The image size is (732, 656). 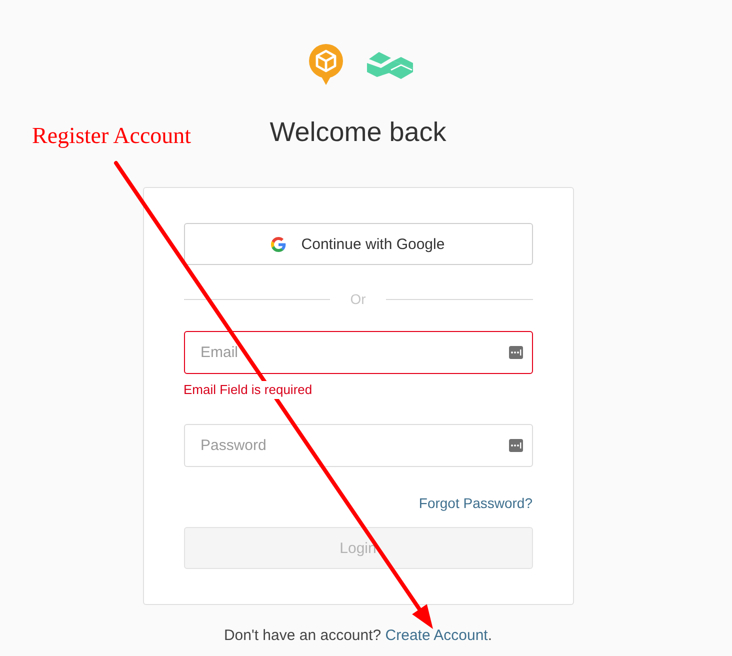 What do you see at coordinates (358, 299) in the screenshot?
I see `divider-label: Or` at bounding box center [358, 299].